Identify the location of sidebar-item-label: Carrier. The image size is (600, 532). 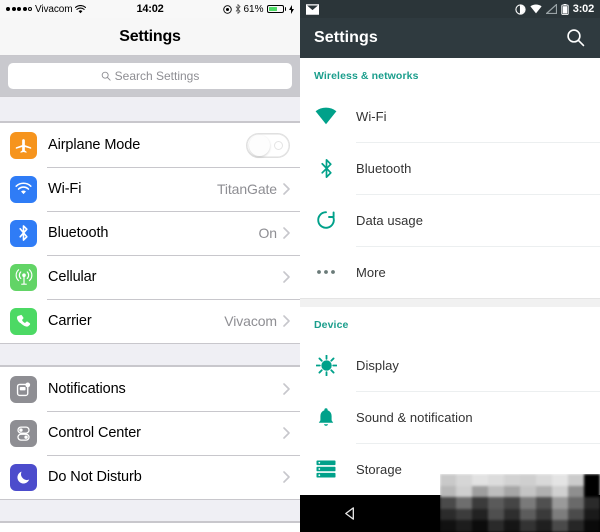
(70, 321).